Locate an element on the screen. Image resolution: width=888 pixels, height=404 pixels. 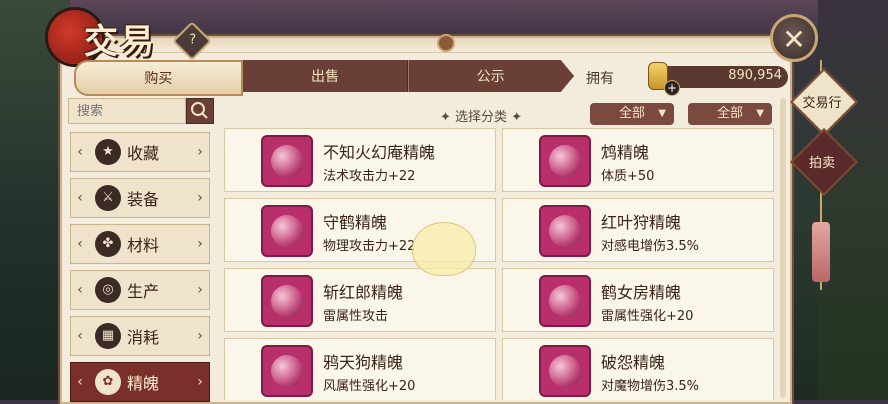
sidebar-item-label: 装备 is located at coordinates (143, 199).